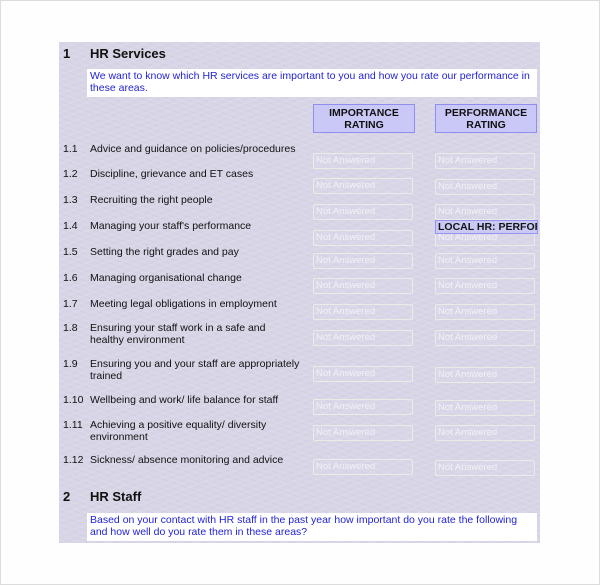  Describe the element at coordinates (486, 227) in the screenshot. I see `field-label-overlay: LOCAL HR: PERFOR` at that location.